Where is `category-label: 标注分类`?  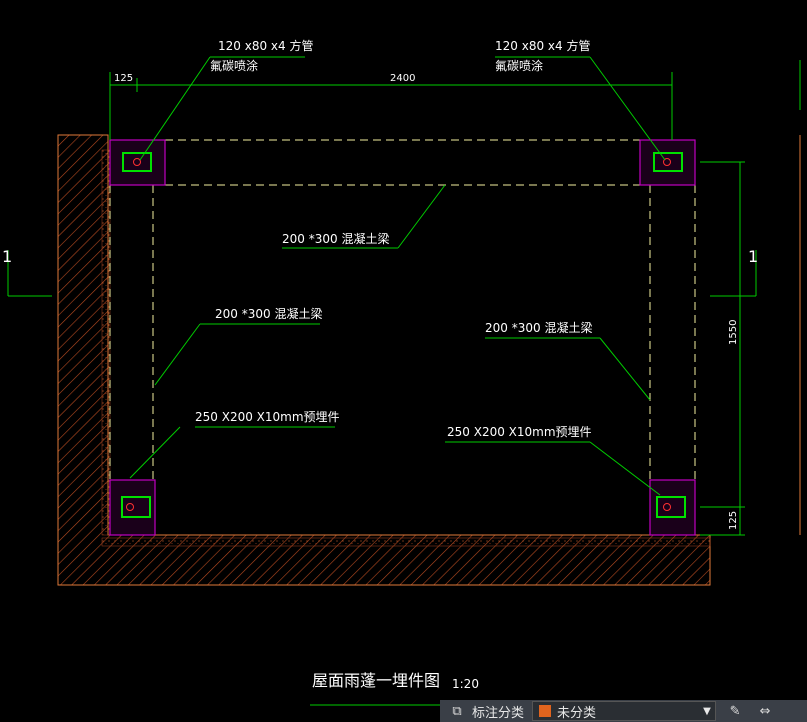
category-label: 标注分类 is located at coordinates (498, 713).